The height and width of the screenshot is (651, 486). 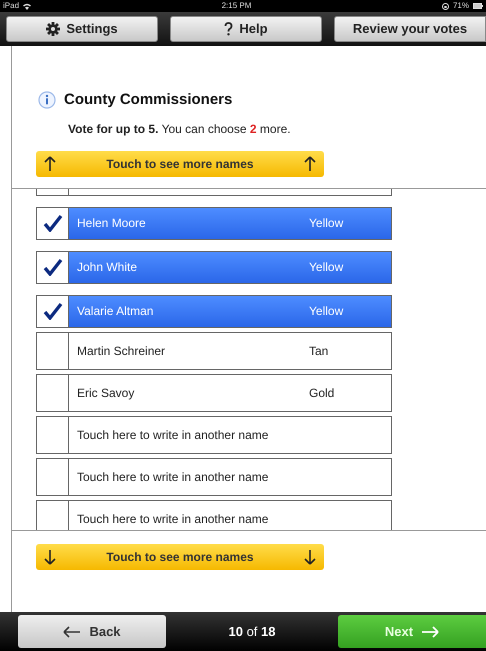 What do you see at coordinates (82, 29) in the screenshot?
I see `toolbar-button: Settings` at bounding box center [82, 29].